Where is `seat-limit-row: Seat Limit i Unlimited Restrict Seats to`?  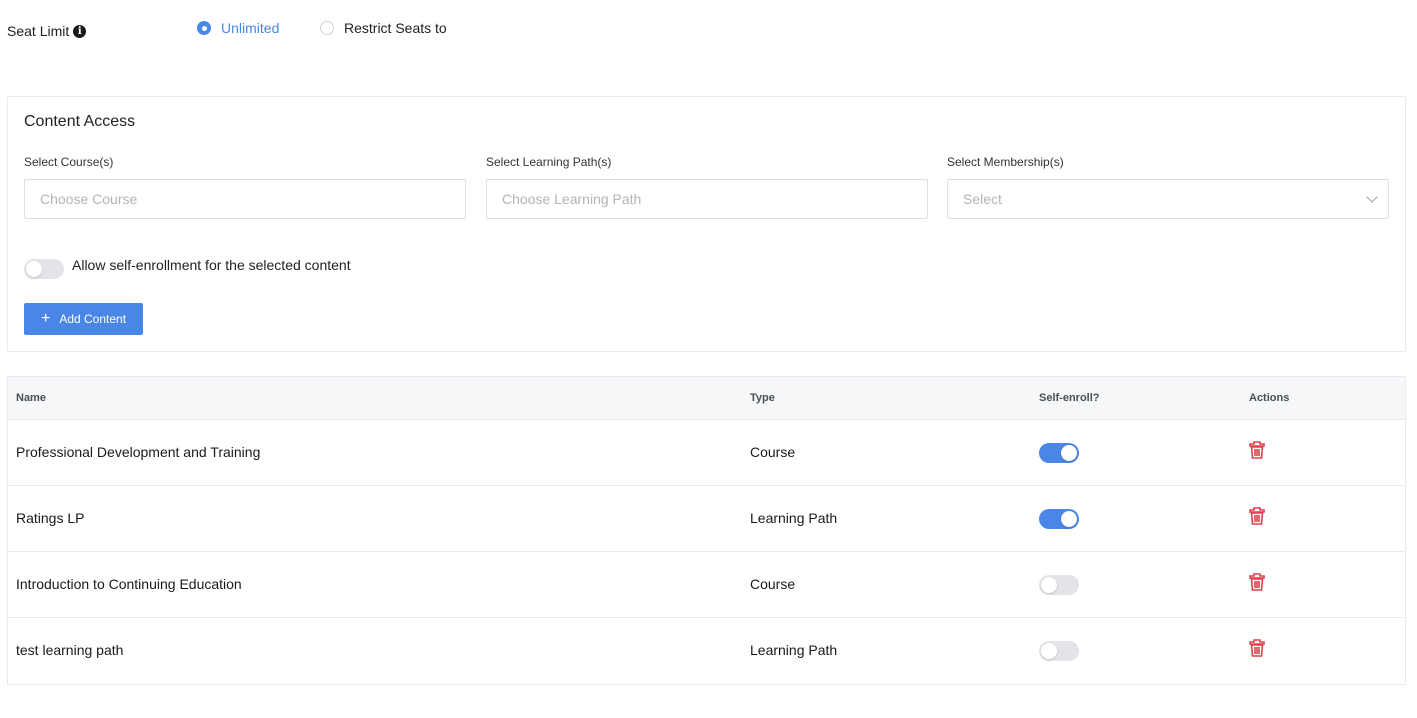 seat-limit-row: Seat Limit i Unlimited Restrict Seats to is located at coordinates (357, 31).